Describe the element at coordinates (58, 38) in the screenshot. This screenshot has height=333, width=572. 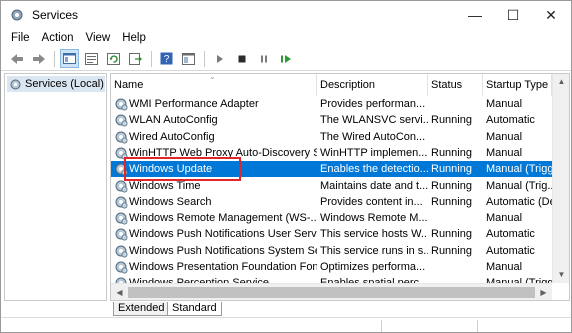
I see `menu-action: Action` at that location.